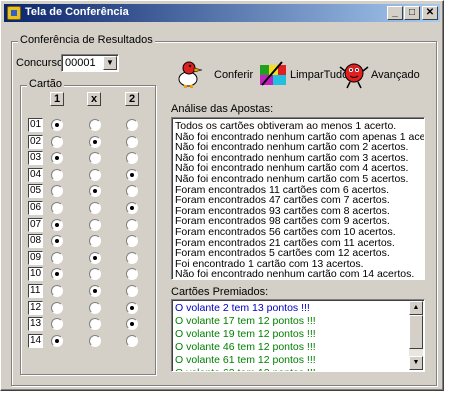 The height and width of the screenshot is (393, 450). I want to click on close-button: ✕, so click(430, 13).